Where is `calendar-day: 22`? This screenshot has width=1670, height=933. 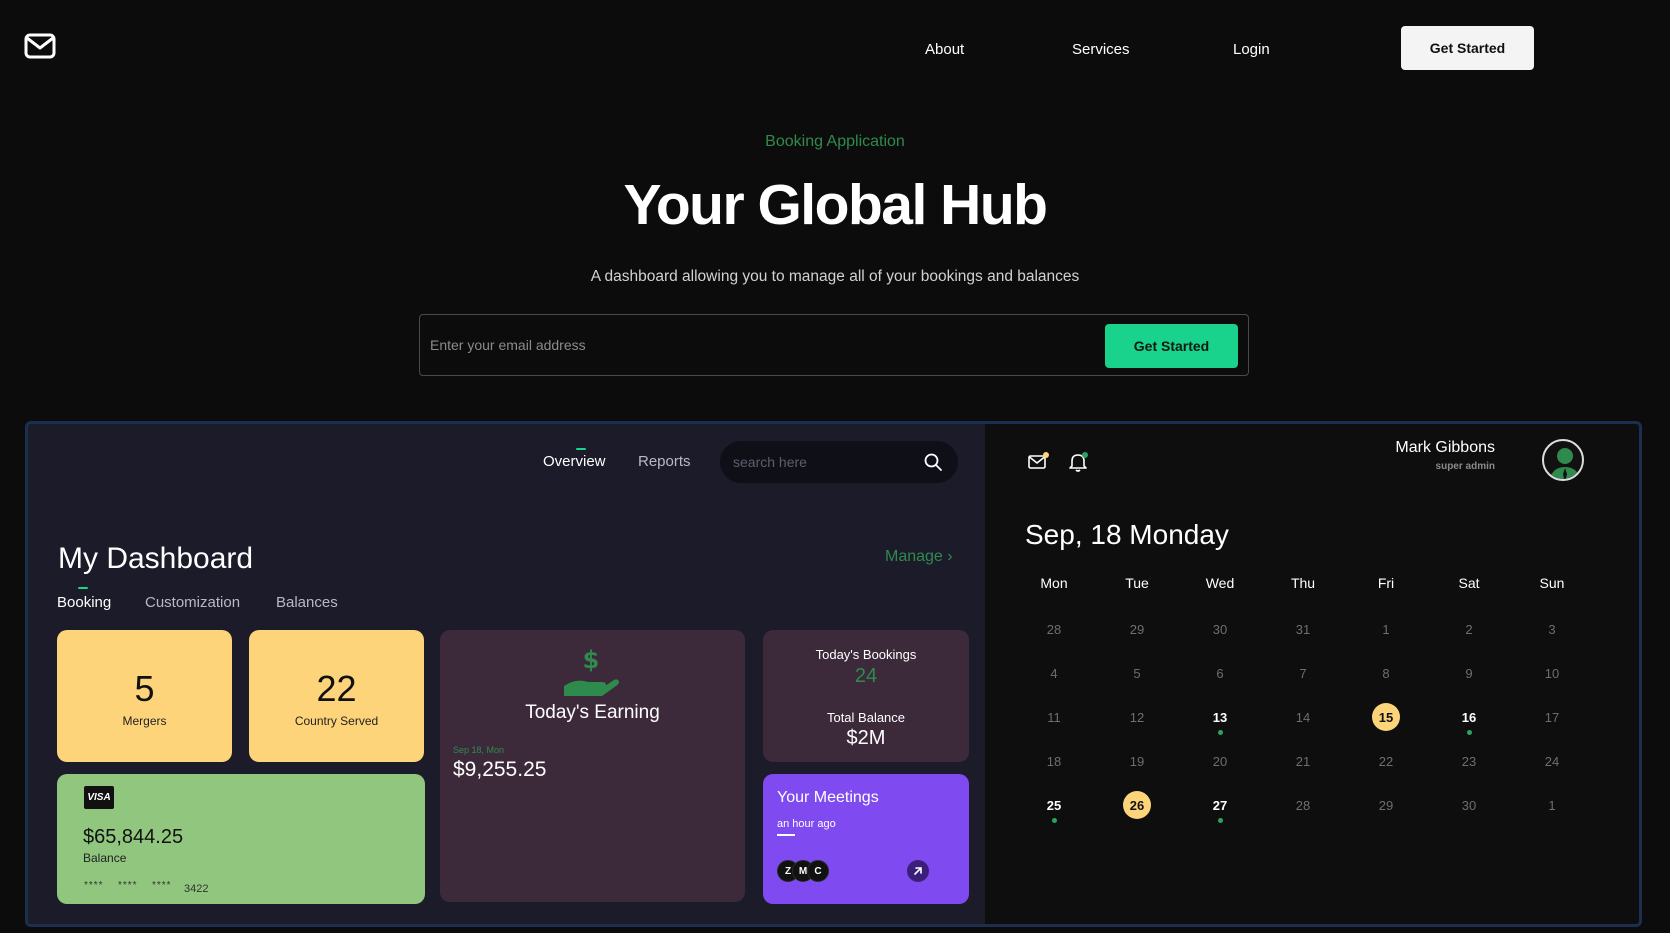 calendar-day: 22 is located at coordinates (1386, 761).